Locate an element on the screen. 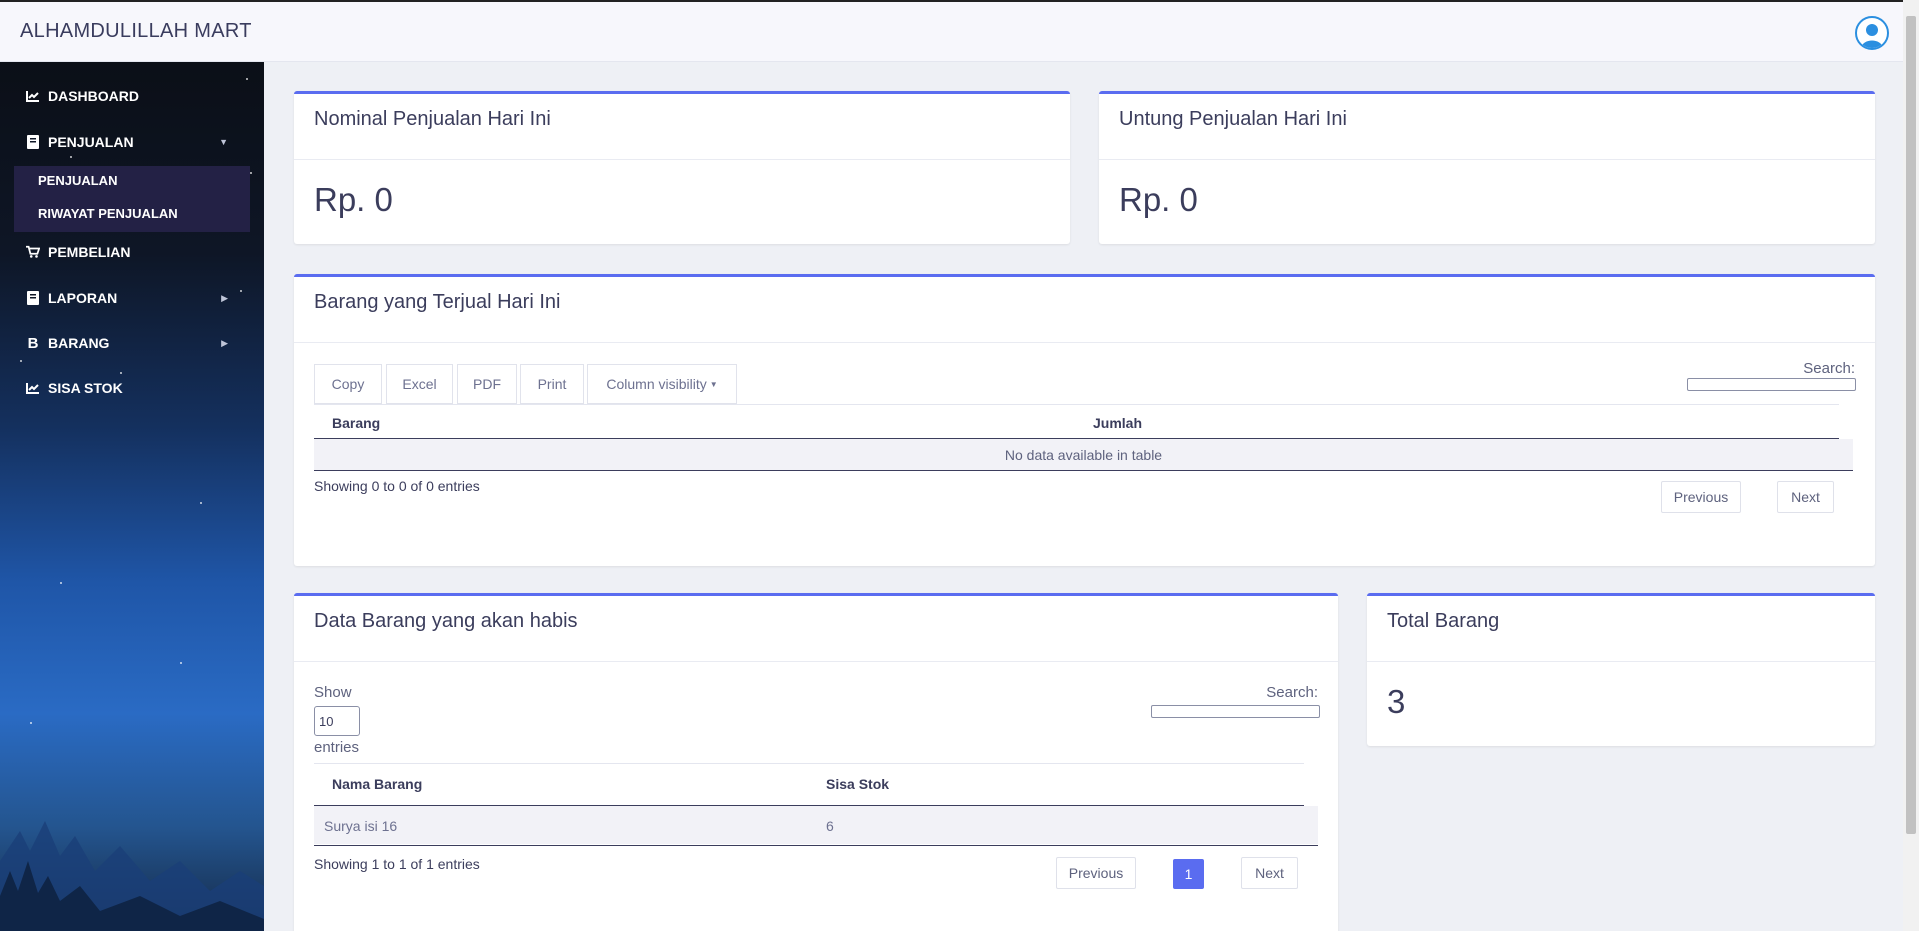 Image resolution: width=1919 pixels, height=931 pixels. page-1-button: 1 is located at coordinates (1188, 874).